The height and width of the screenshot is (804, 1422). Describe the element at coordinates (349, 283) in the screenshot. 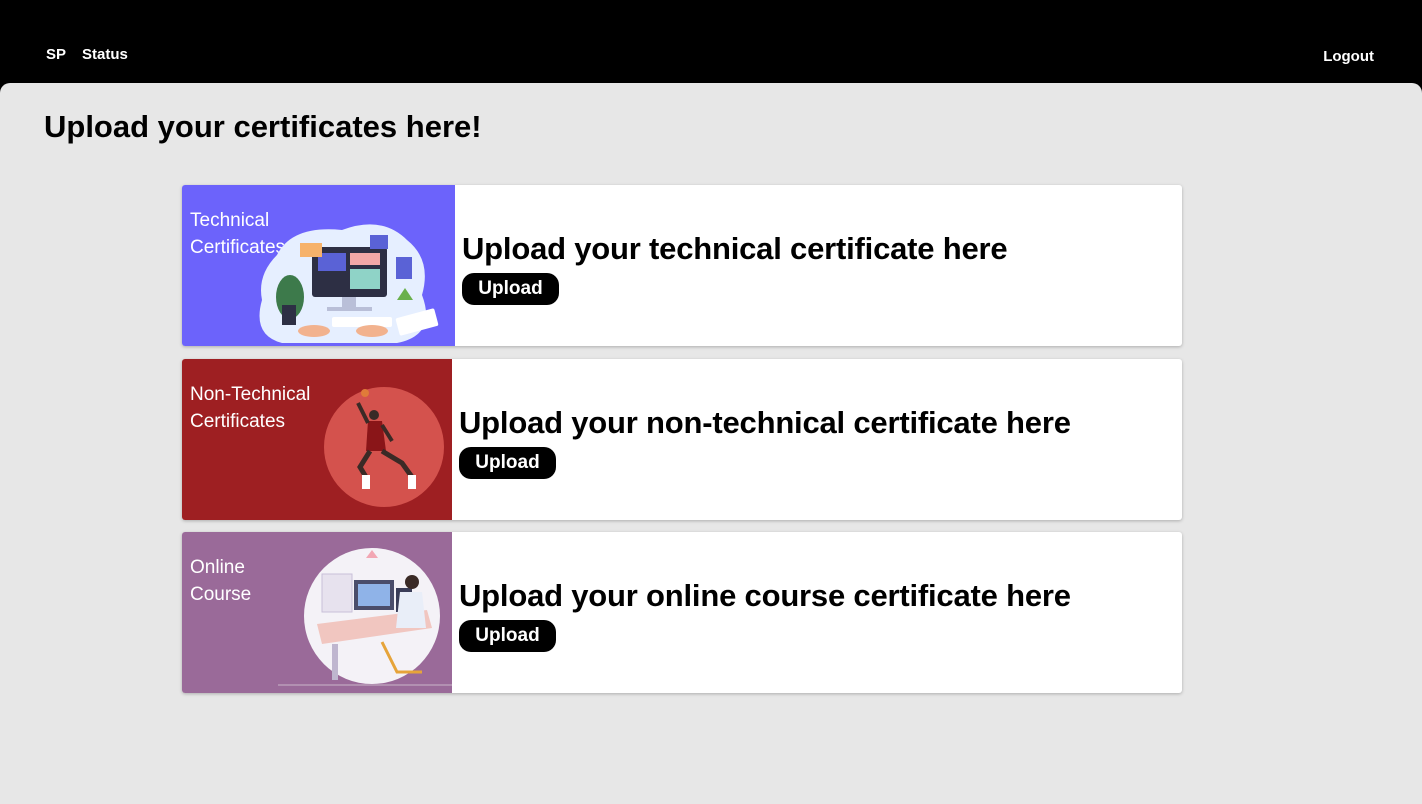

I see `computer-desk-illustration` at that location.